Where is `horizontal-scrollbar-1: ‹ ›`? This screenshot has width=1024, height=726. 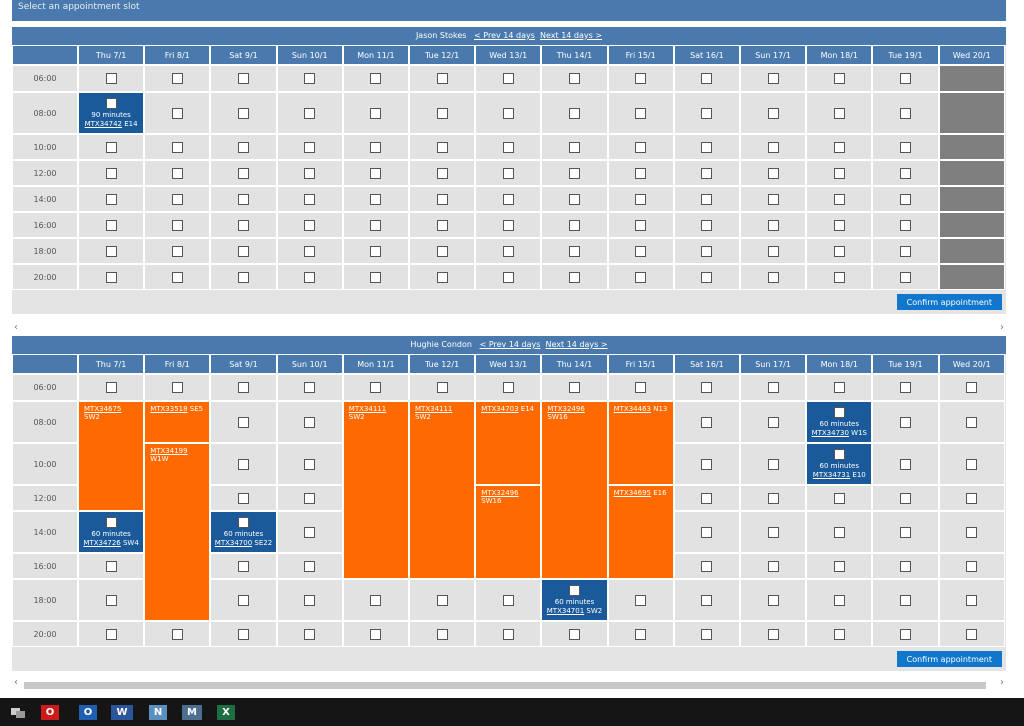
horizontal-scrollbar-1: ‹ › is located at coordinates (509, 328).